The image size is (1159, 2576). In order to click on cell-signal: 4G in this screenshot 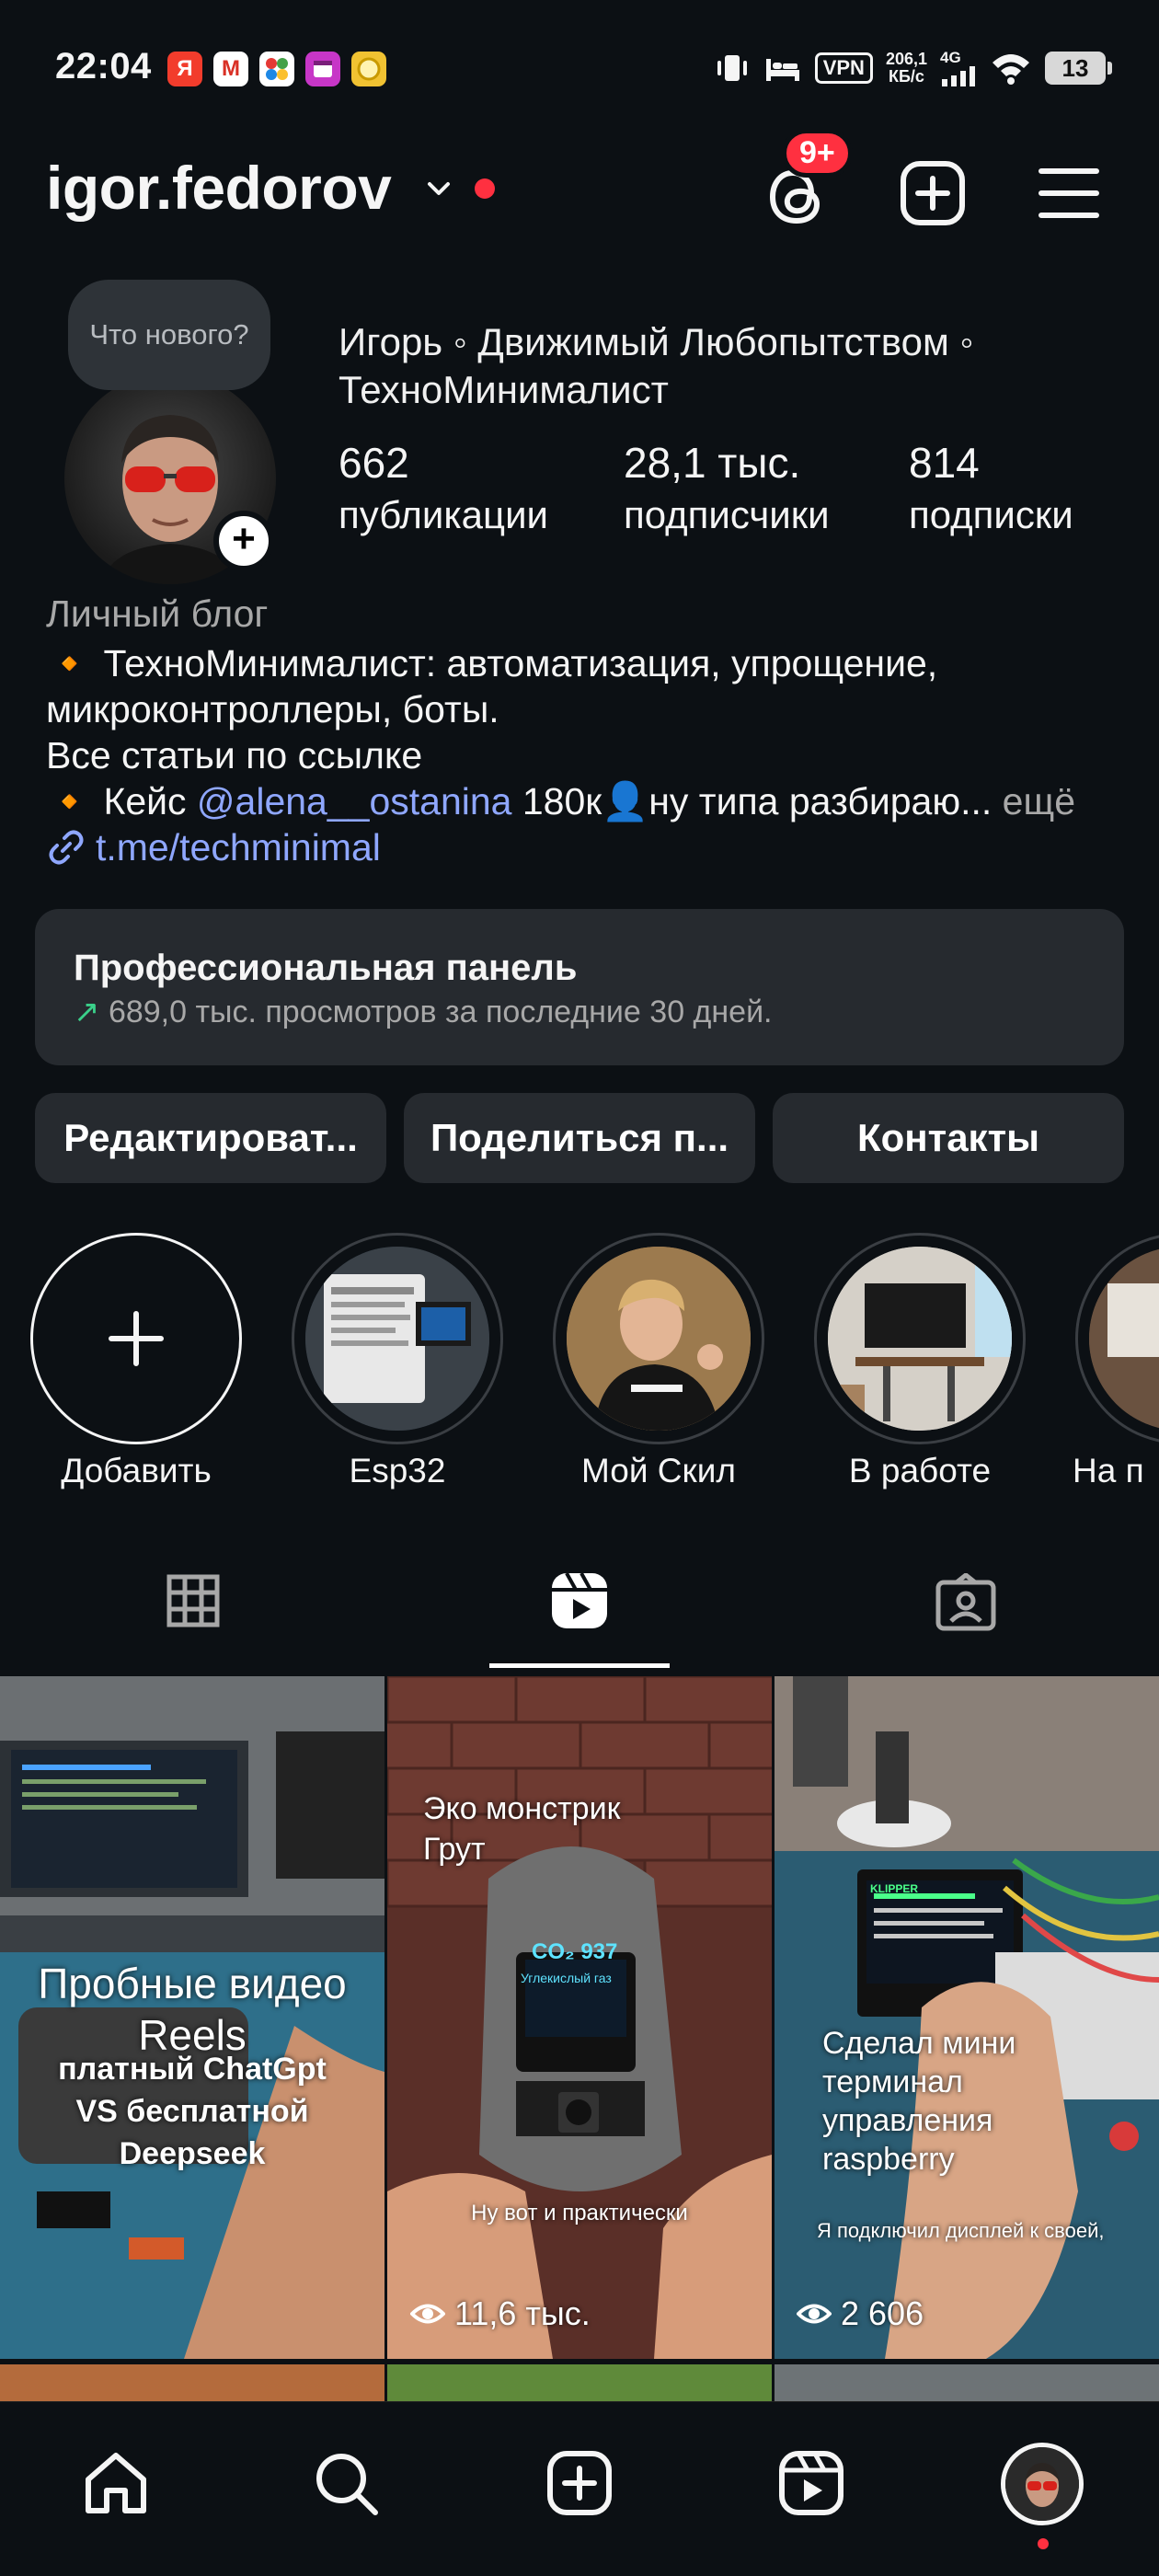, I will do `click(958, 68)`.